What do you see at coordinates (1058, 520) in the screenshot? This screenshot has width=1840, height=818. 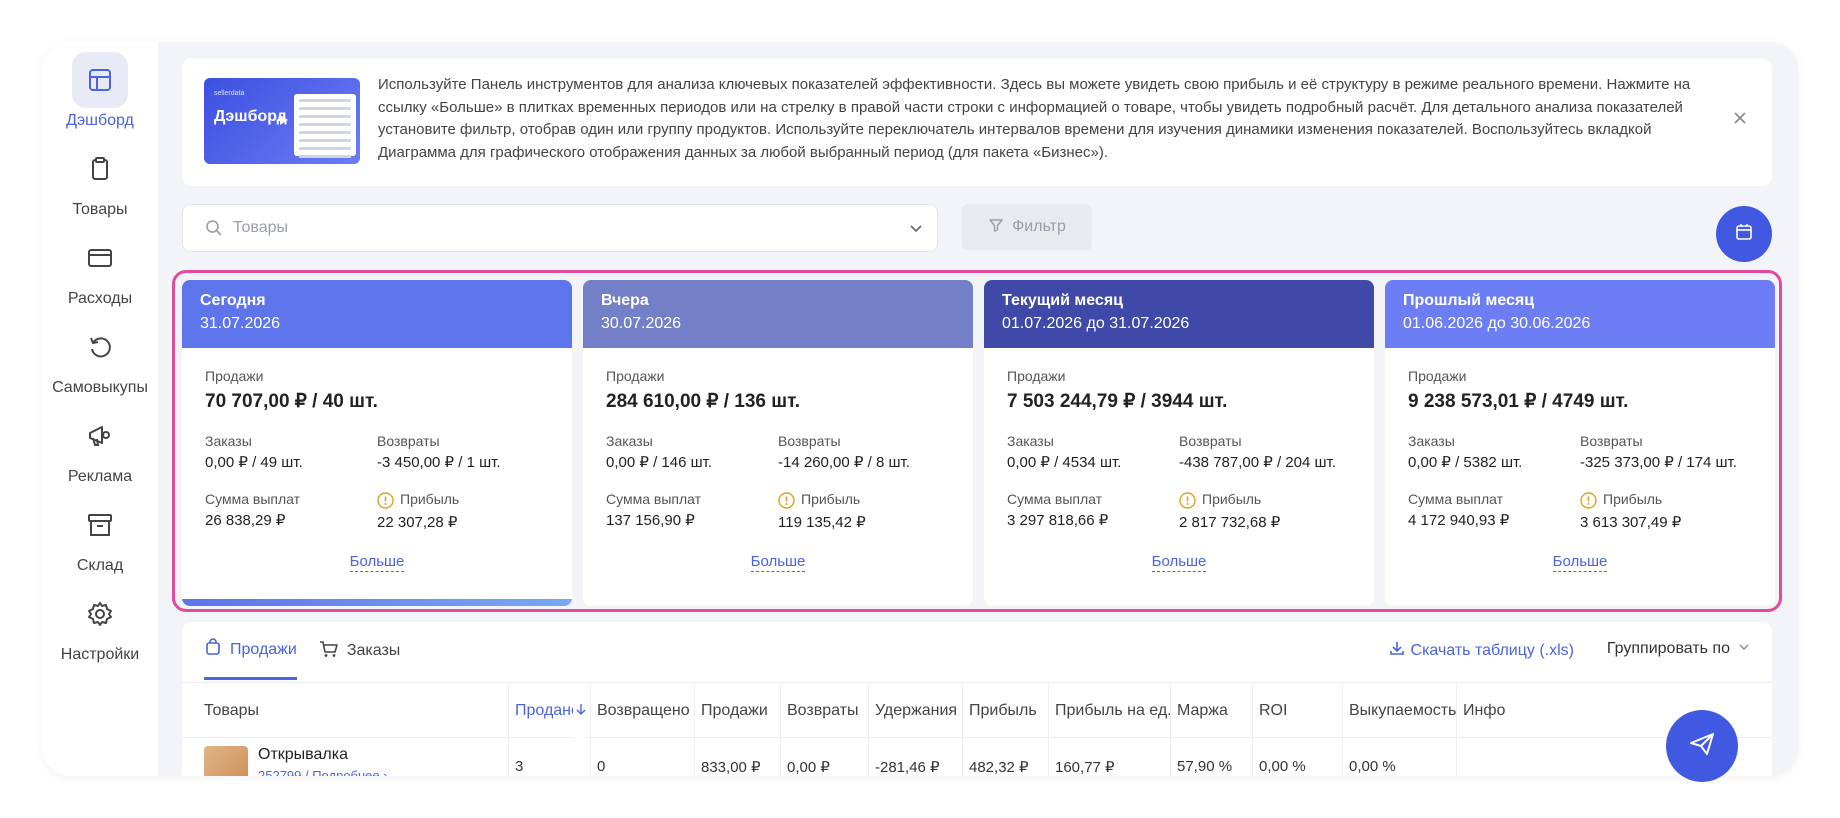 I see `payout-value: 3 297 818,66 ₽` at bounding box center [1058, 520].